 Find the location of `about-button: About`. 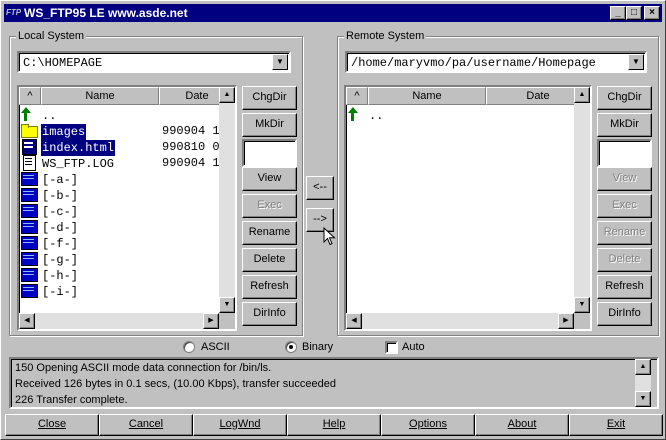

about-button: About is located at coordinates (522, 425).